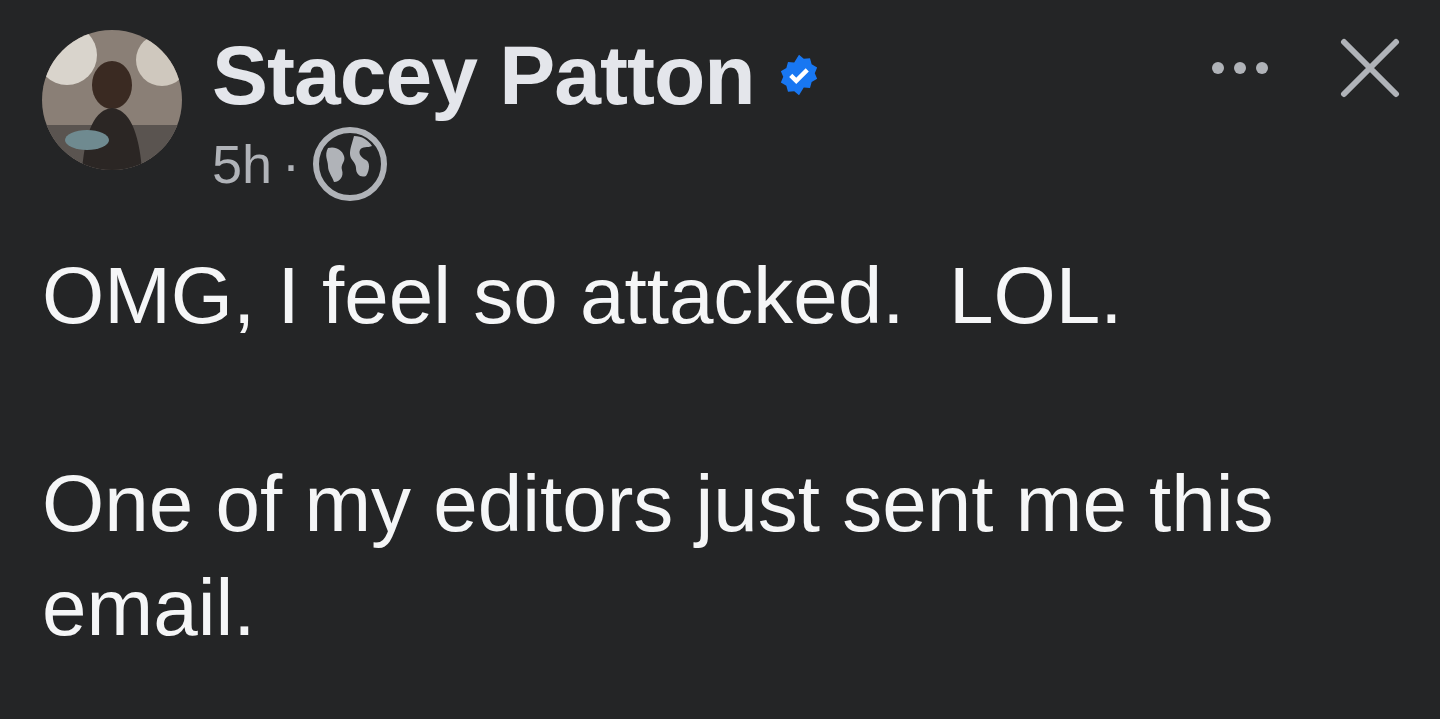 This screenshot has height=719, width=1440. Describe the element at coordinates (583, 296) in the screenshot. I see `post-text: OMG, I feel so attacked. LOL.` at that location.